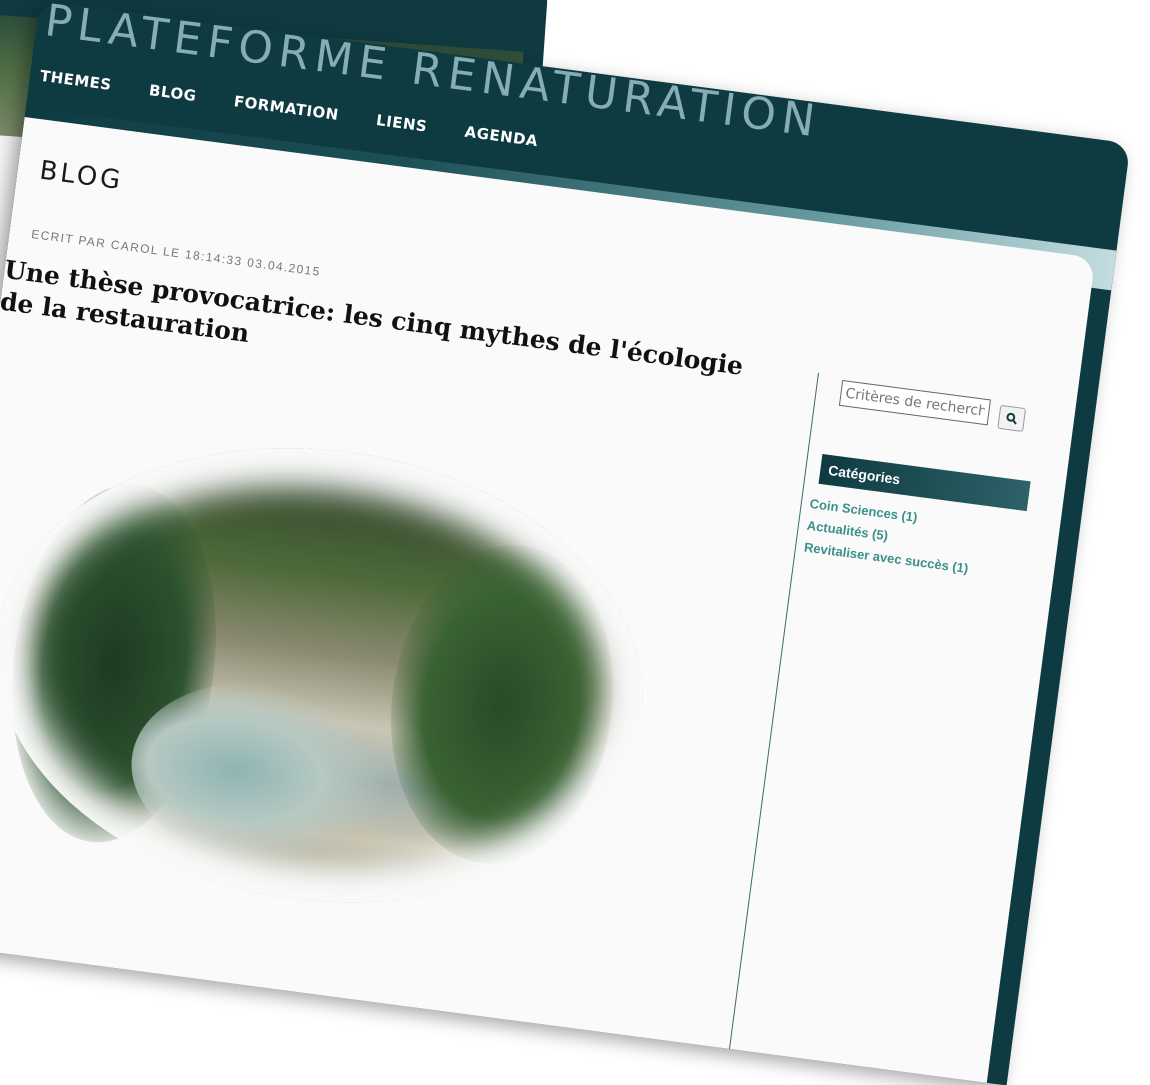  Describe the element at coordinates (401, 123) in the screenshot. I see `nav-item-liens: LIENS` at that location.